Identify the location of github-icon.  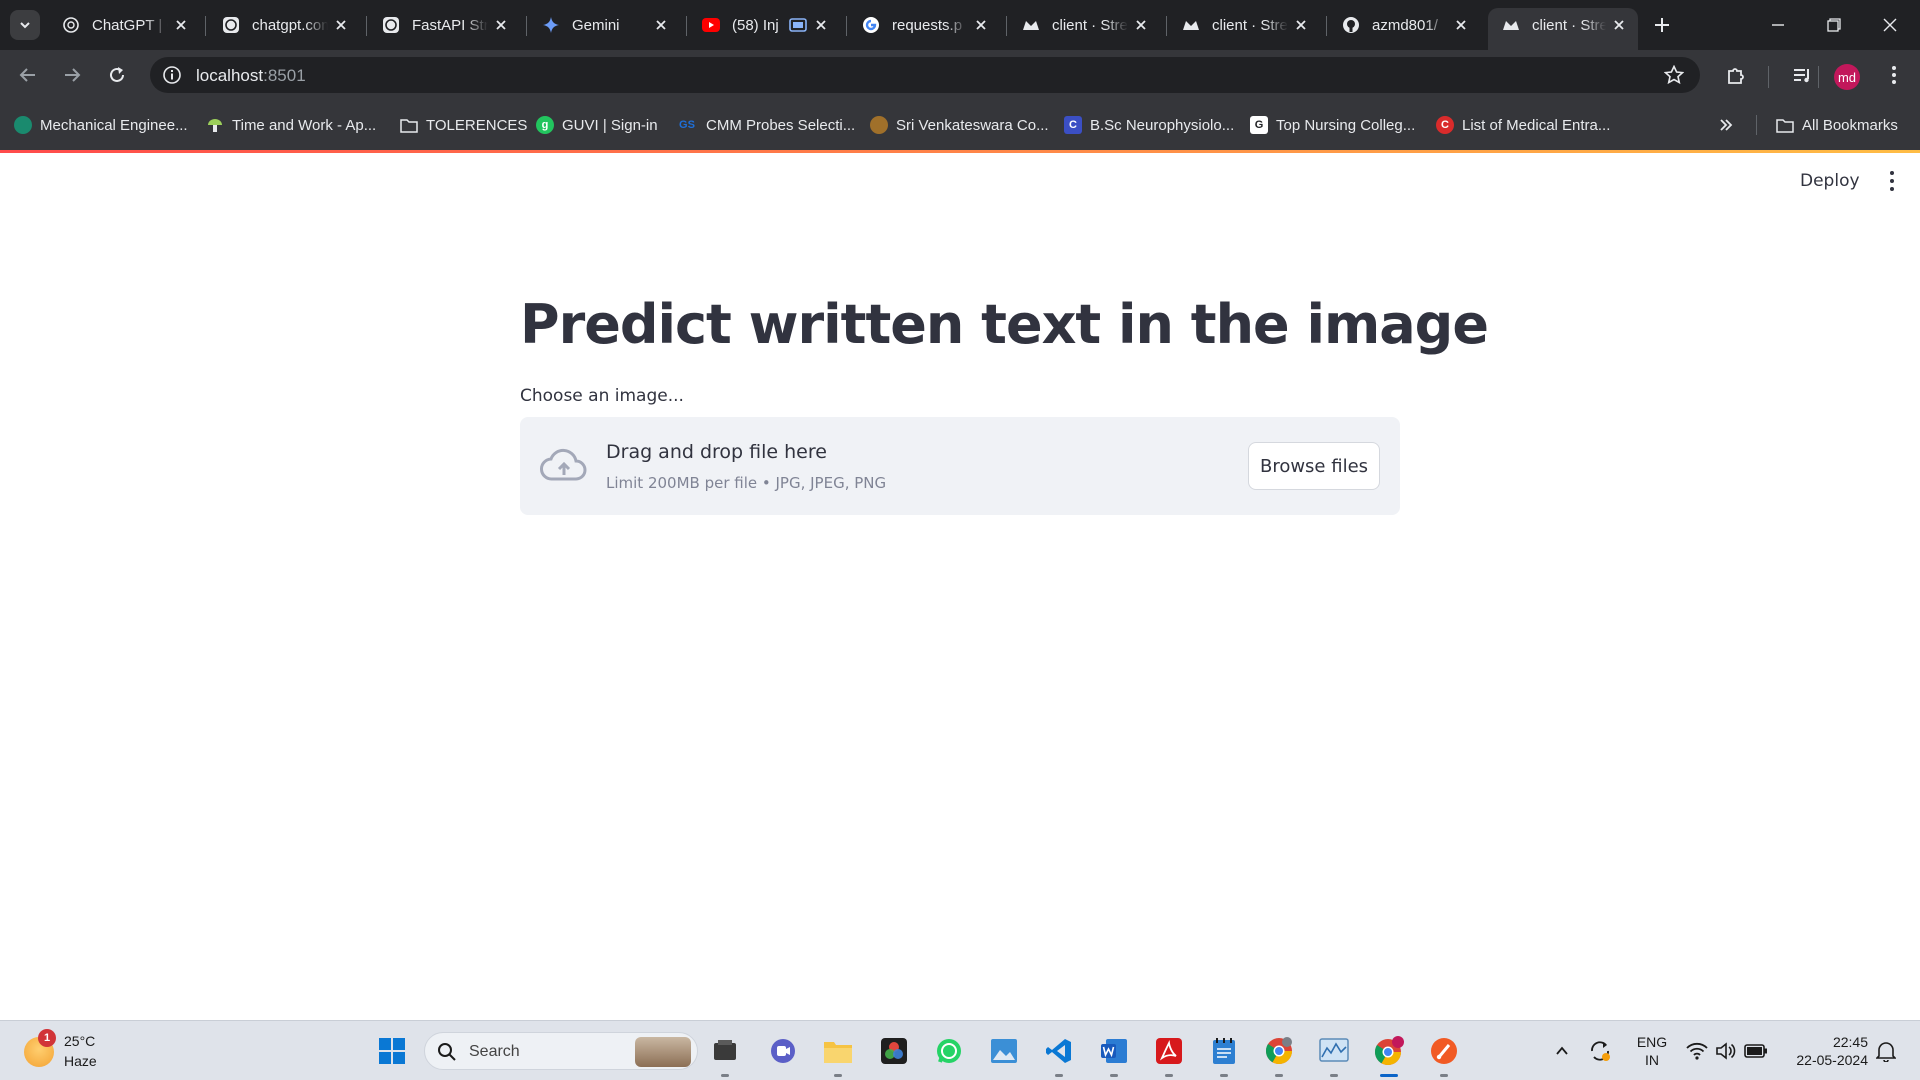
(1351, 25).